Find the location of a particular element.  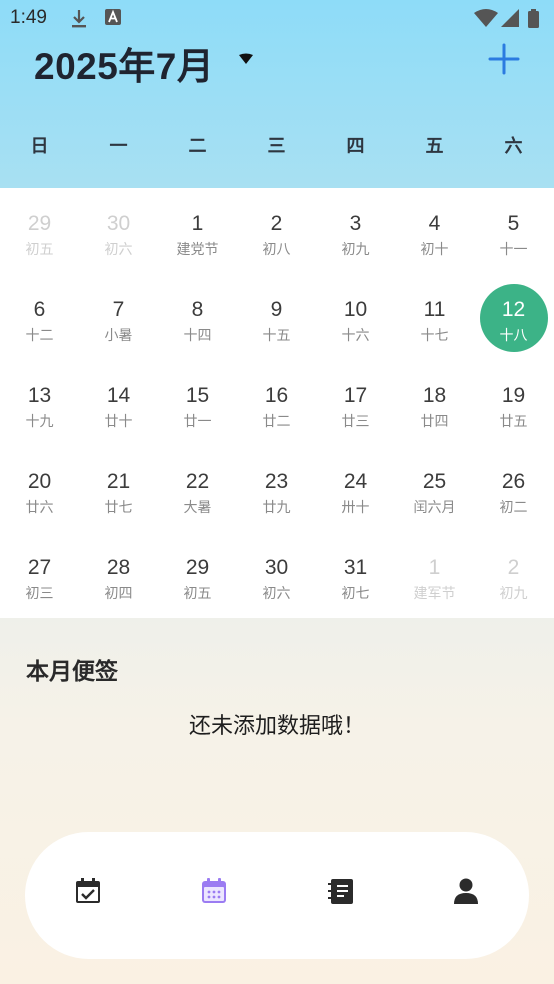

weekday-header: 日一二三四五六 is located at coordinates (277, 150).